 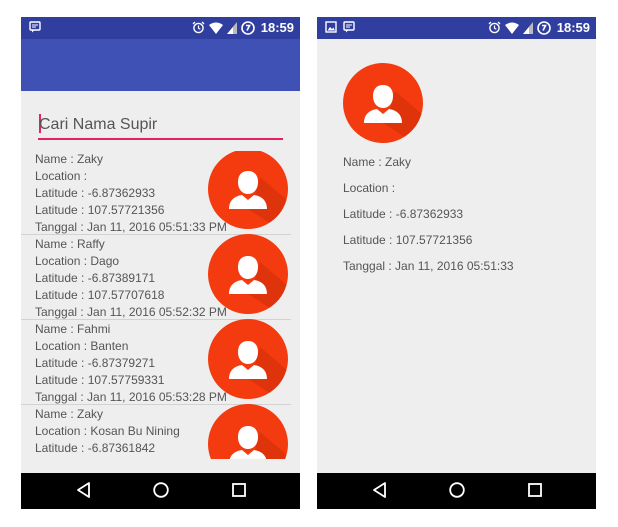 I want to click on item-name: Name : Fahmi, so click(x=73, y=329).